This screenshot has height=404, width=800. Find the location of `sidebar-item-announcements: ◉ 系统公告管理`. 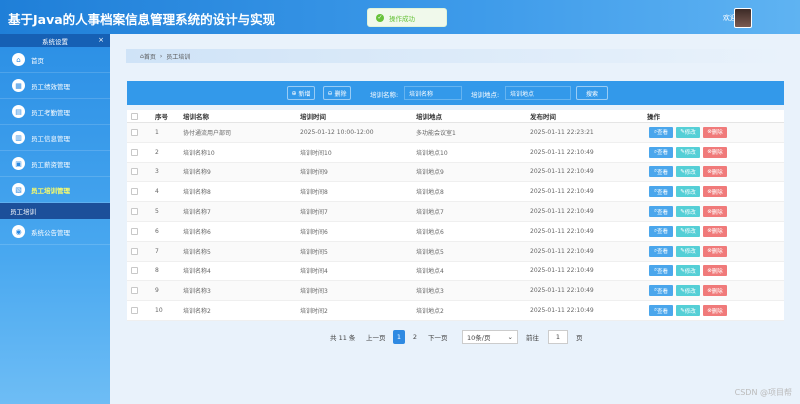

sidebar-item-announcements: ◉ 系统公告管理 is located at coordinates (55, 232).